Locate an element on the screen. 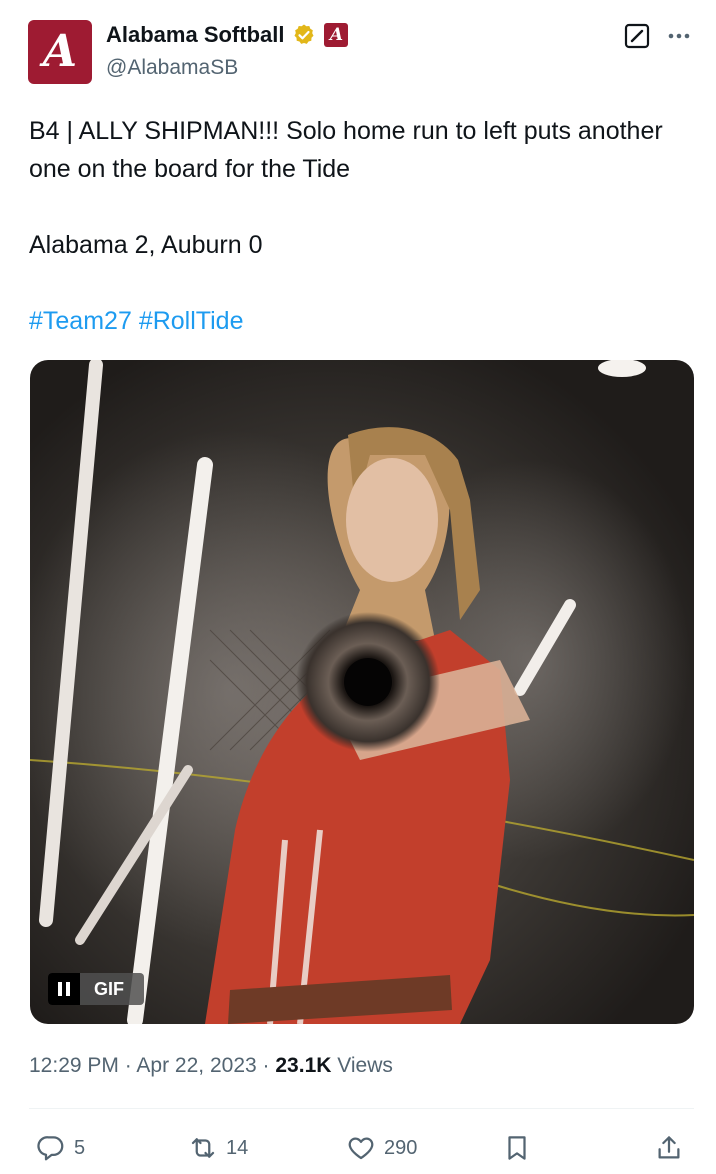 This screenshot has width=716, height=1174. reply-count: 5 is located at coordinates (80, 1147).